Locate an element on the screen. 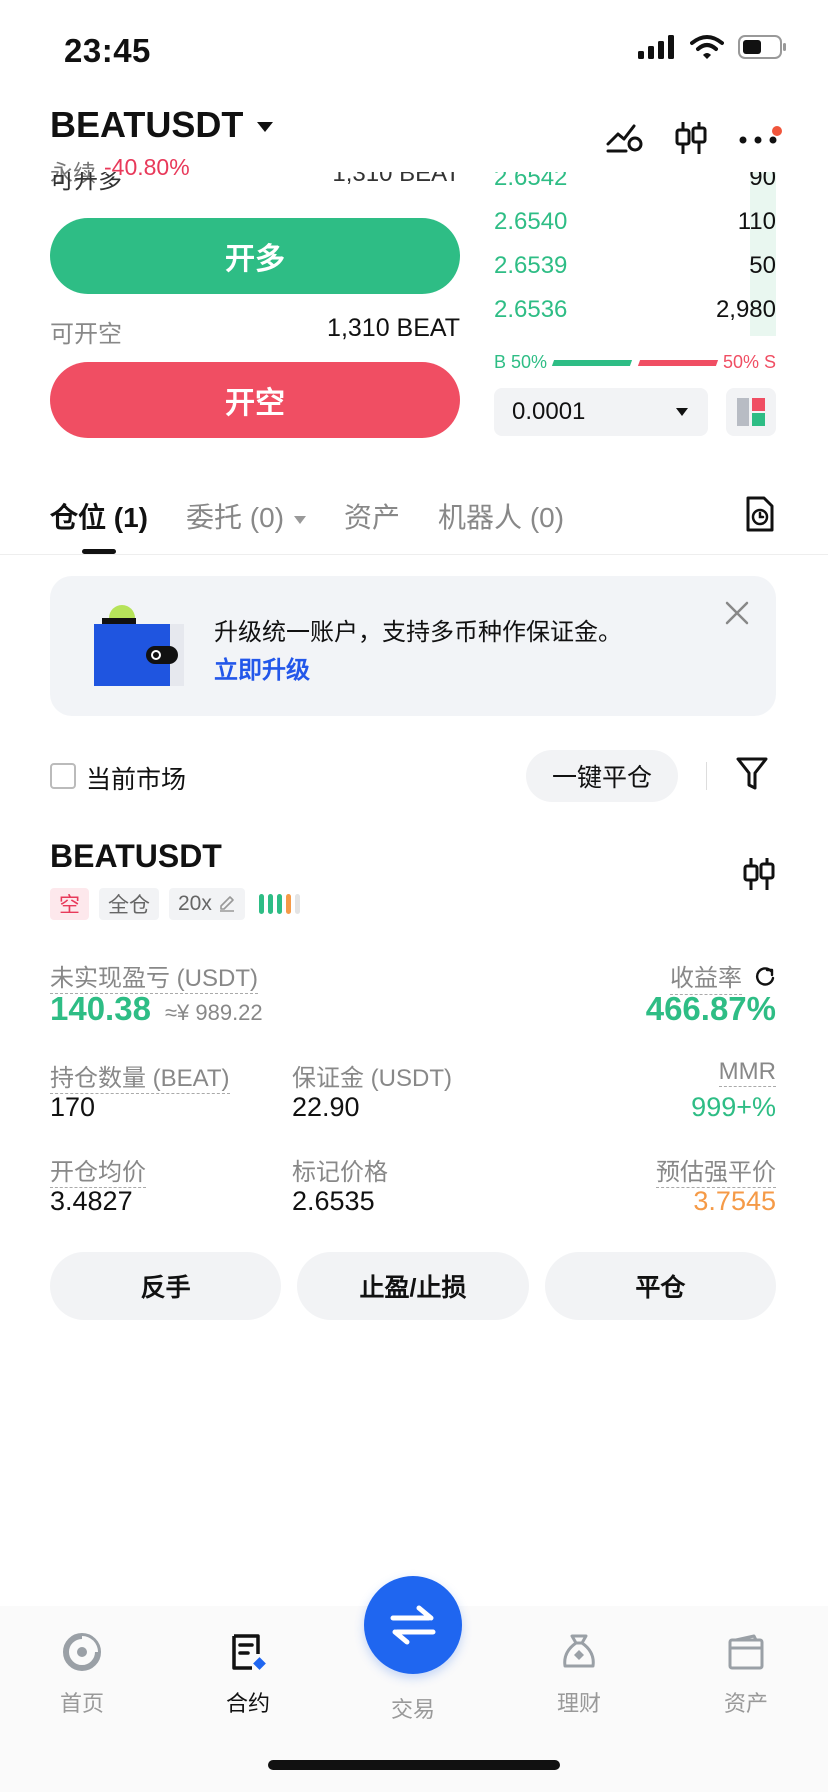  upgrade-banner: 升级统一账户，支持多币种作保证金。 立即升级 is located at coordinates (413, 646).